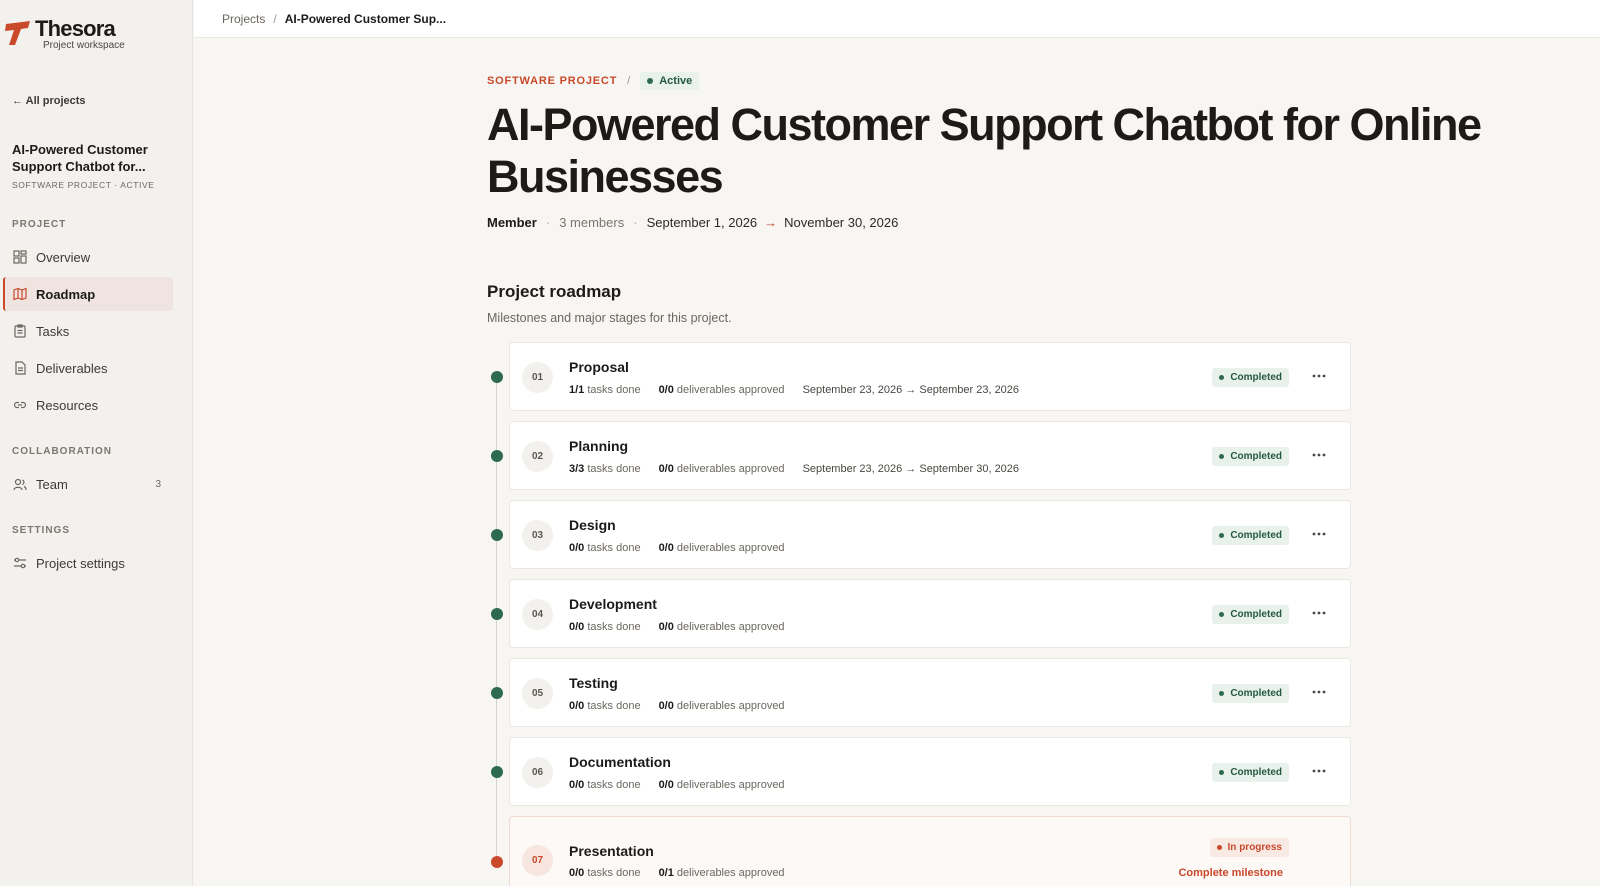 The image size is (1600, 886). What do you see at coordinates (20, 331) in the screenshot?
I see `tasks-icon` at bounding box center [20, 331].